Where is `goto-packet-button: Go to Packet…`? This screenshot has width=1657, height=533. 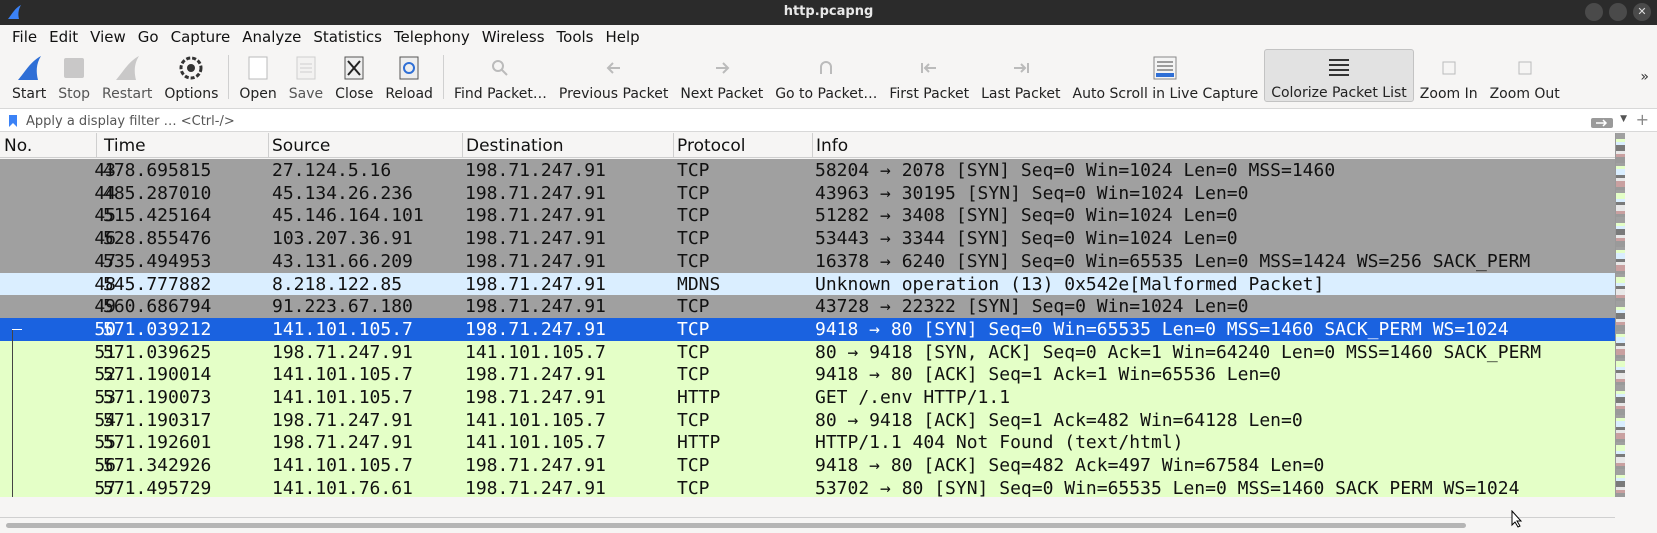 goto-packet-button: Go to Packet… is located at coordinates (826, 75).